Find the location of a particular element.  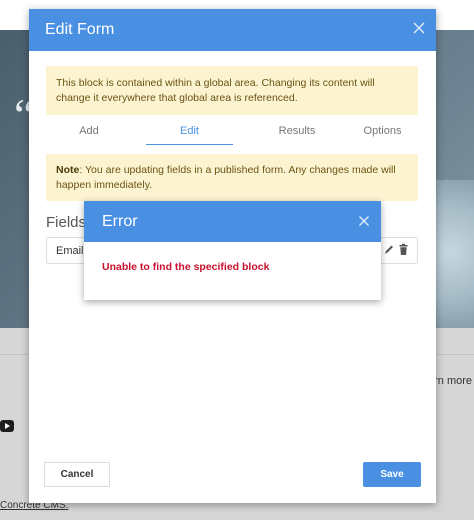

pencil-icon is located at coordinates (388, 249).